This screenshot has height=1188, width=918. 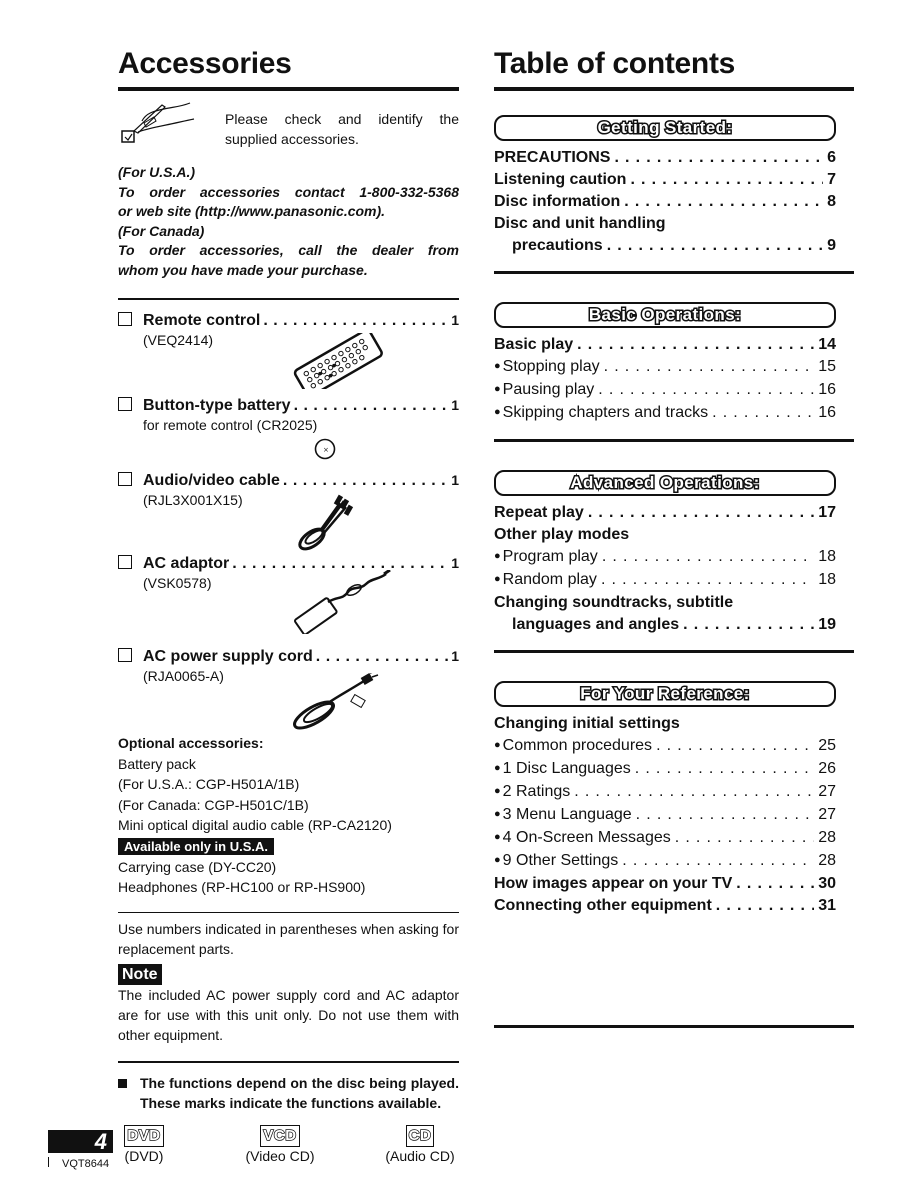 I want to click on toc-entry: languages and angles 19, so click(x=665, y=625).